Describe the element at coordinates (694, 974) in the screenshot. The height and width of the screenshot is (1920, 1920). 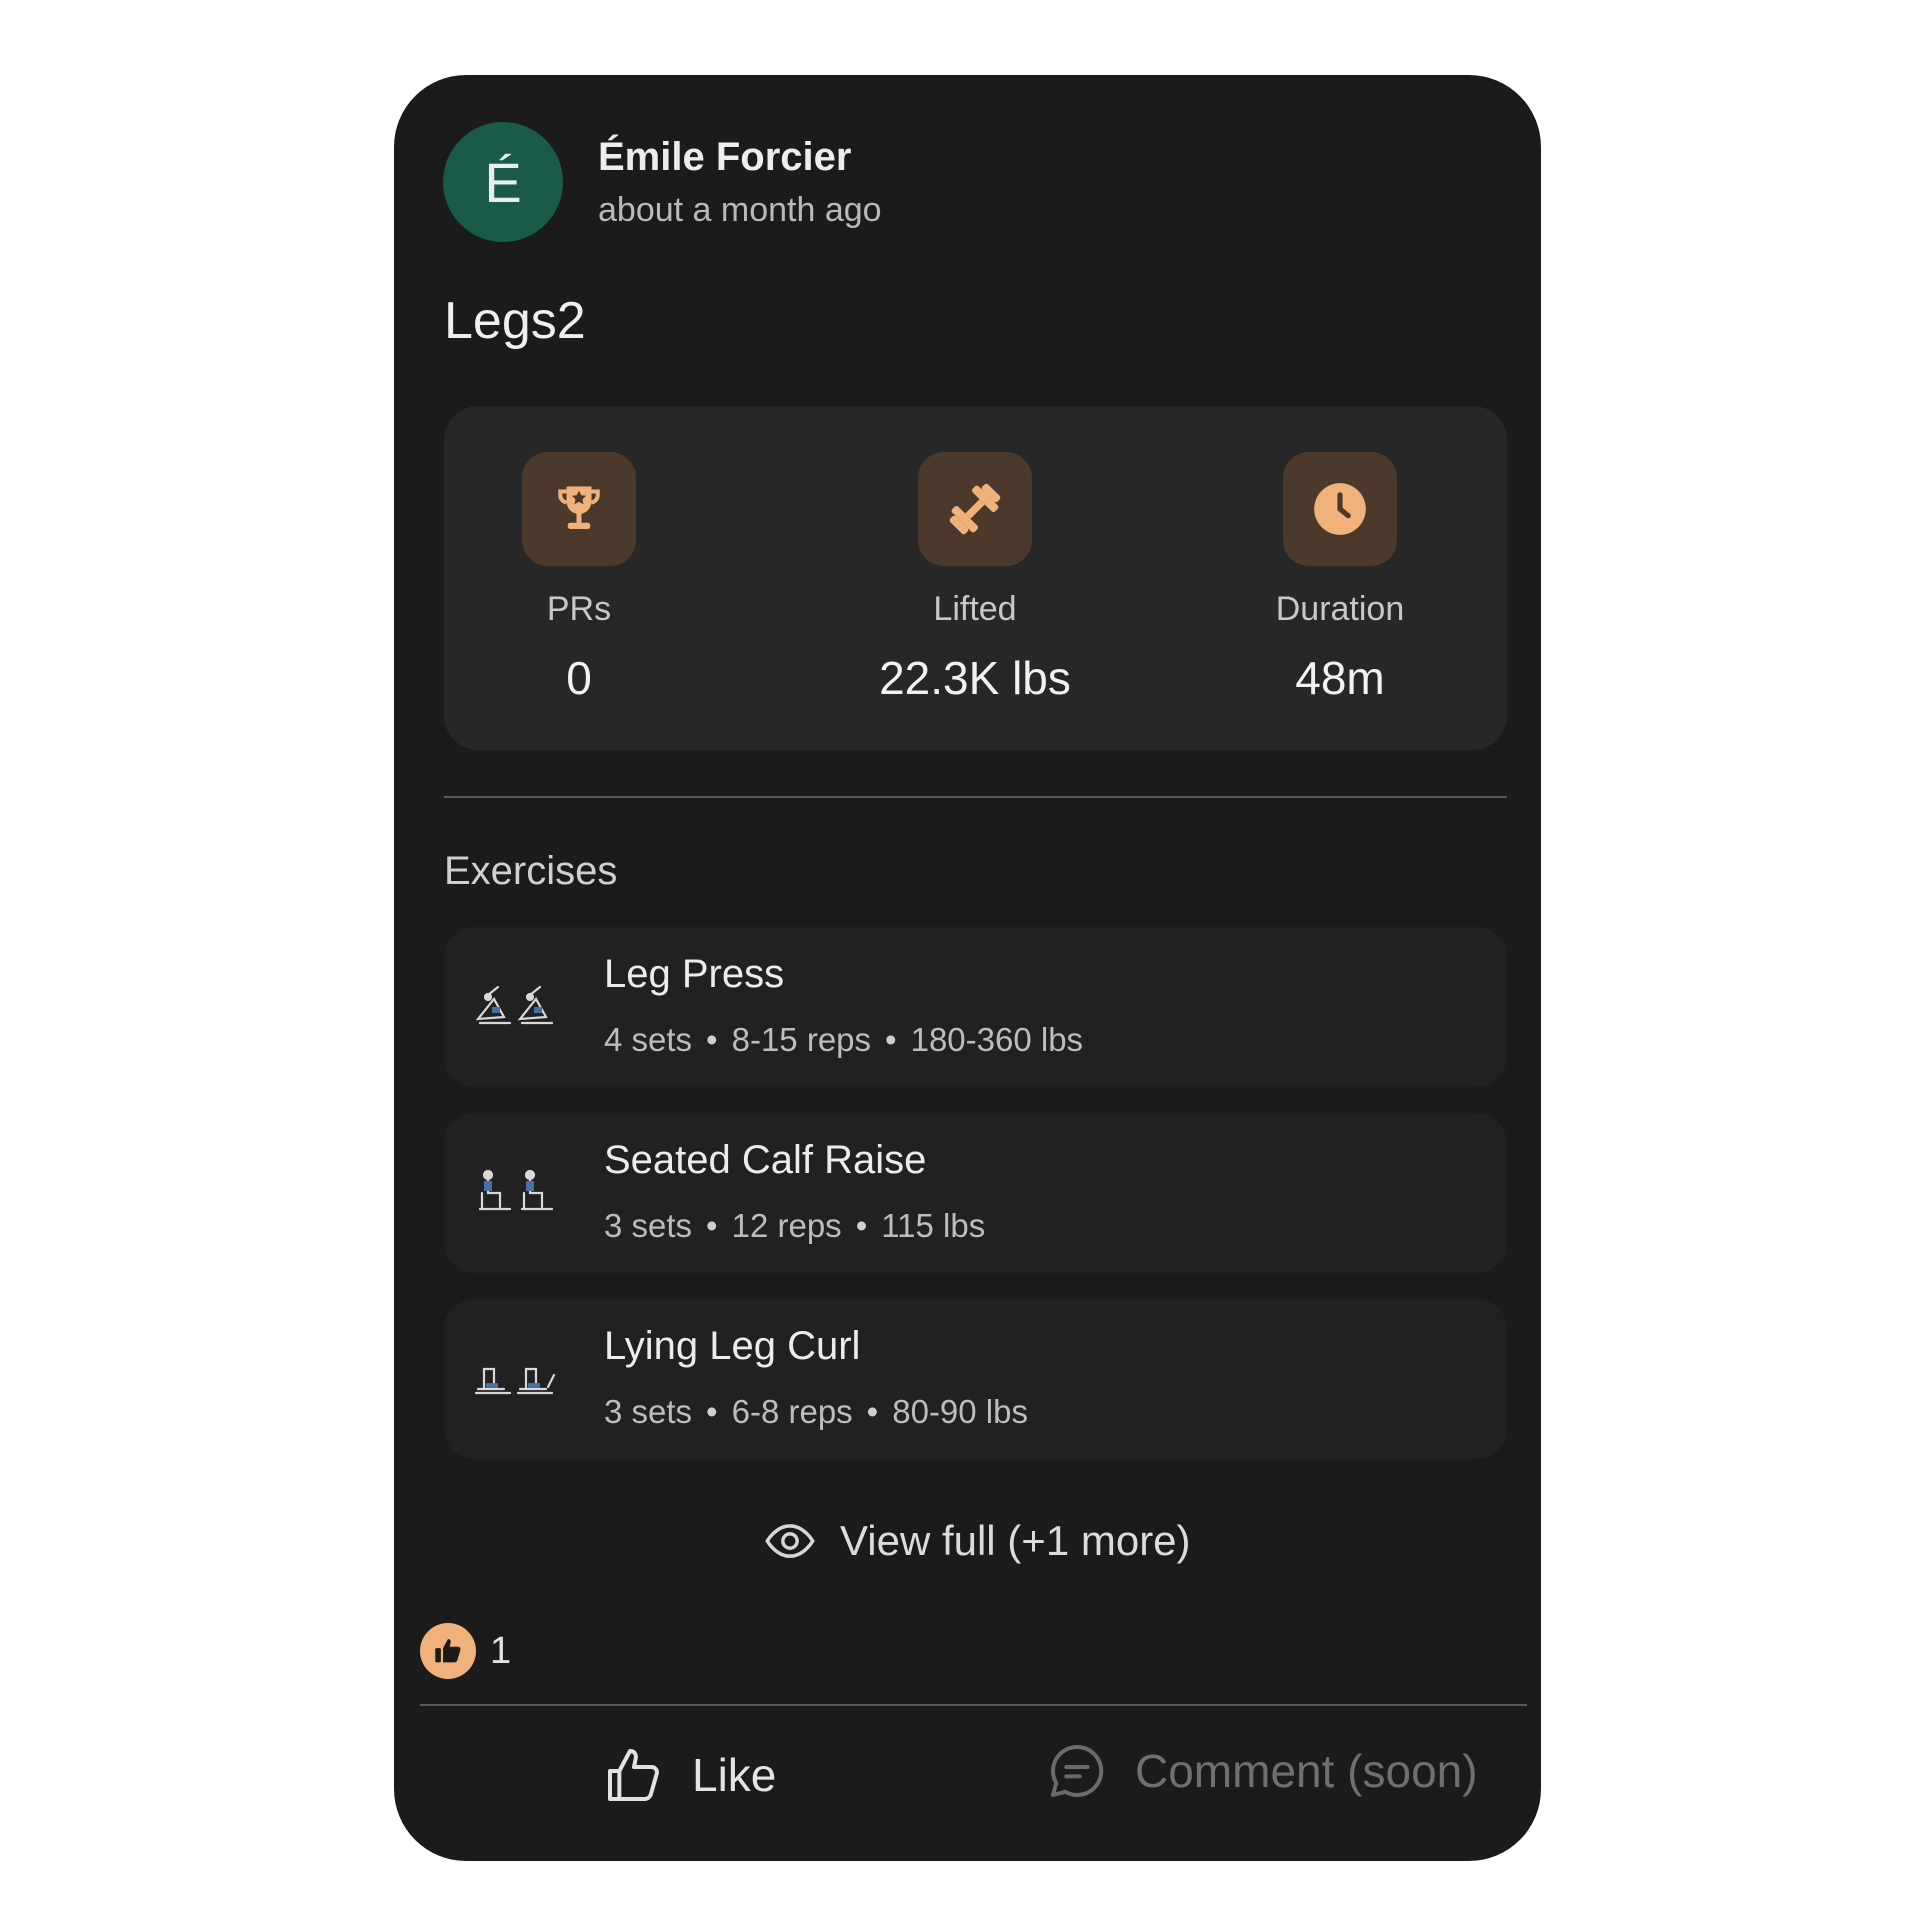
I see `exercise-name: Leg Press` at that location.